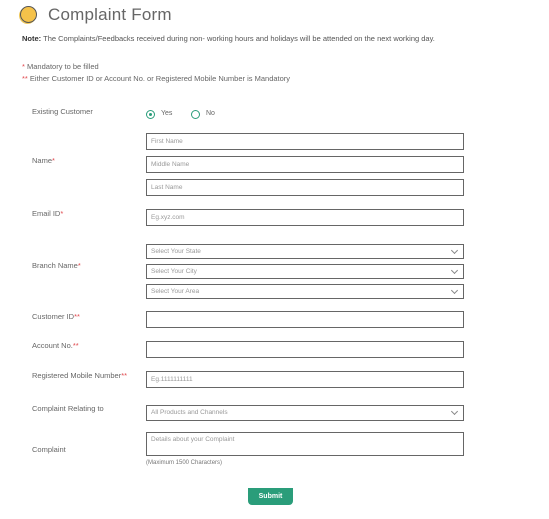  Describe the element at coordinates (189, 412) in the screenshot. I see `complaint-relating-value: All Products and Channels` at that location.